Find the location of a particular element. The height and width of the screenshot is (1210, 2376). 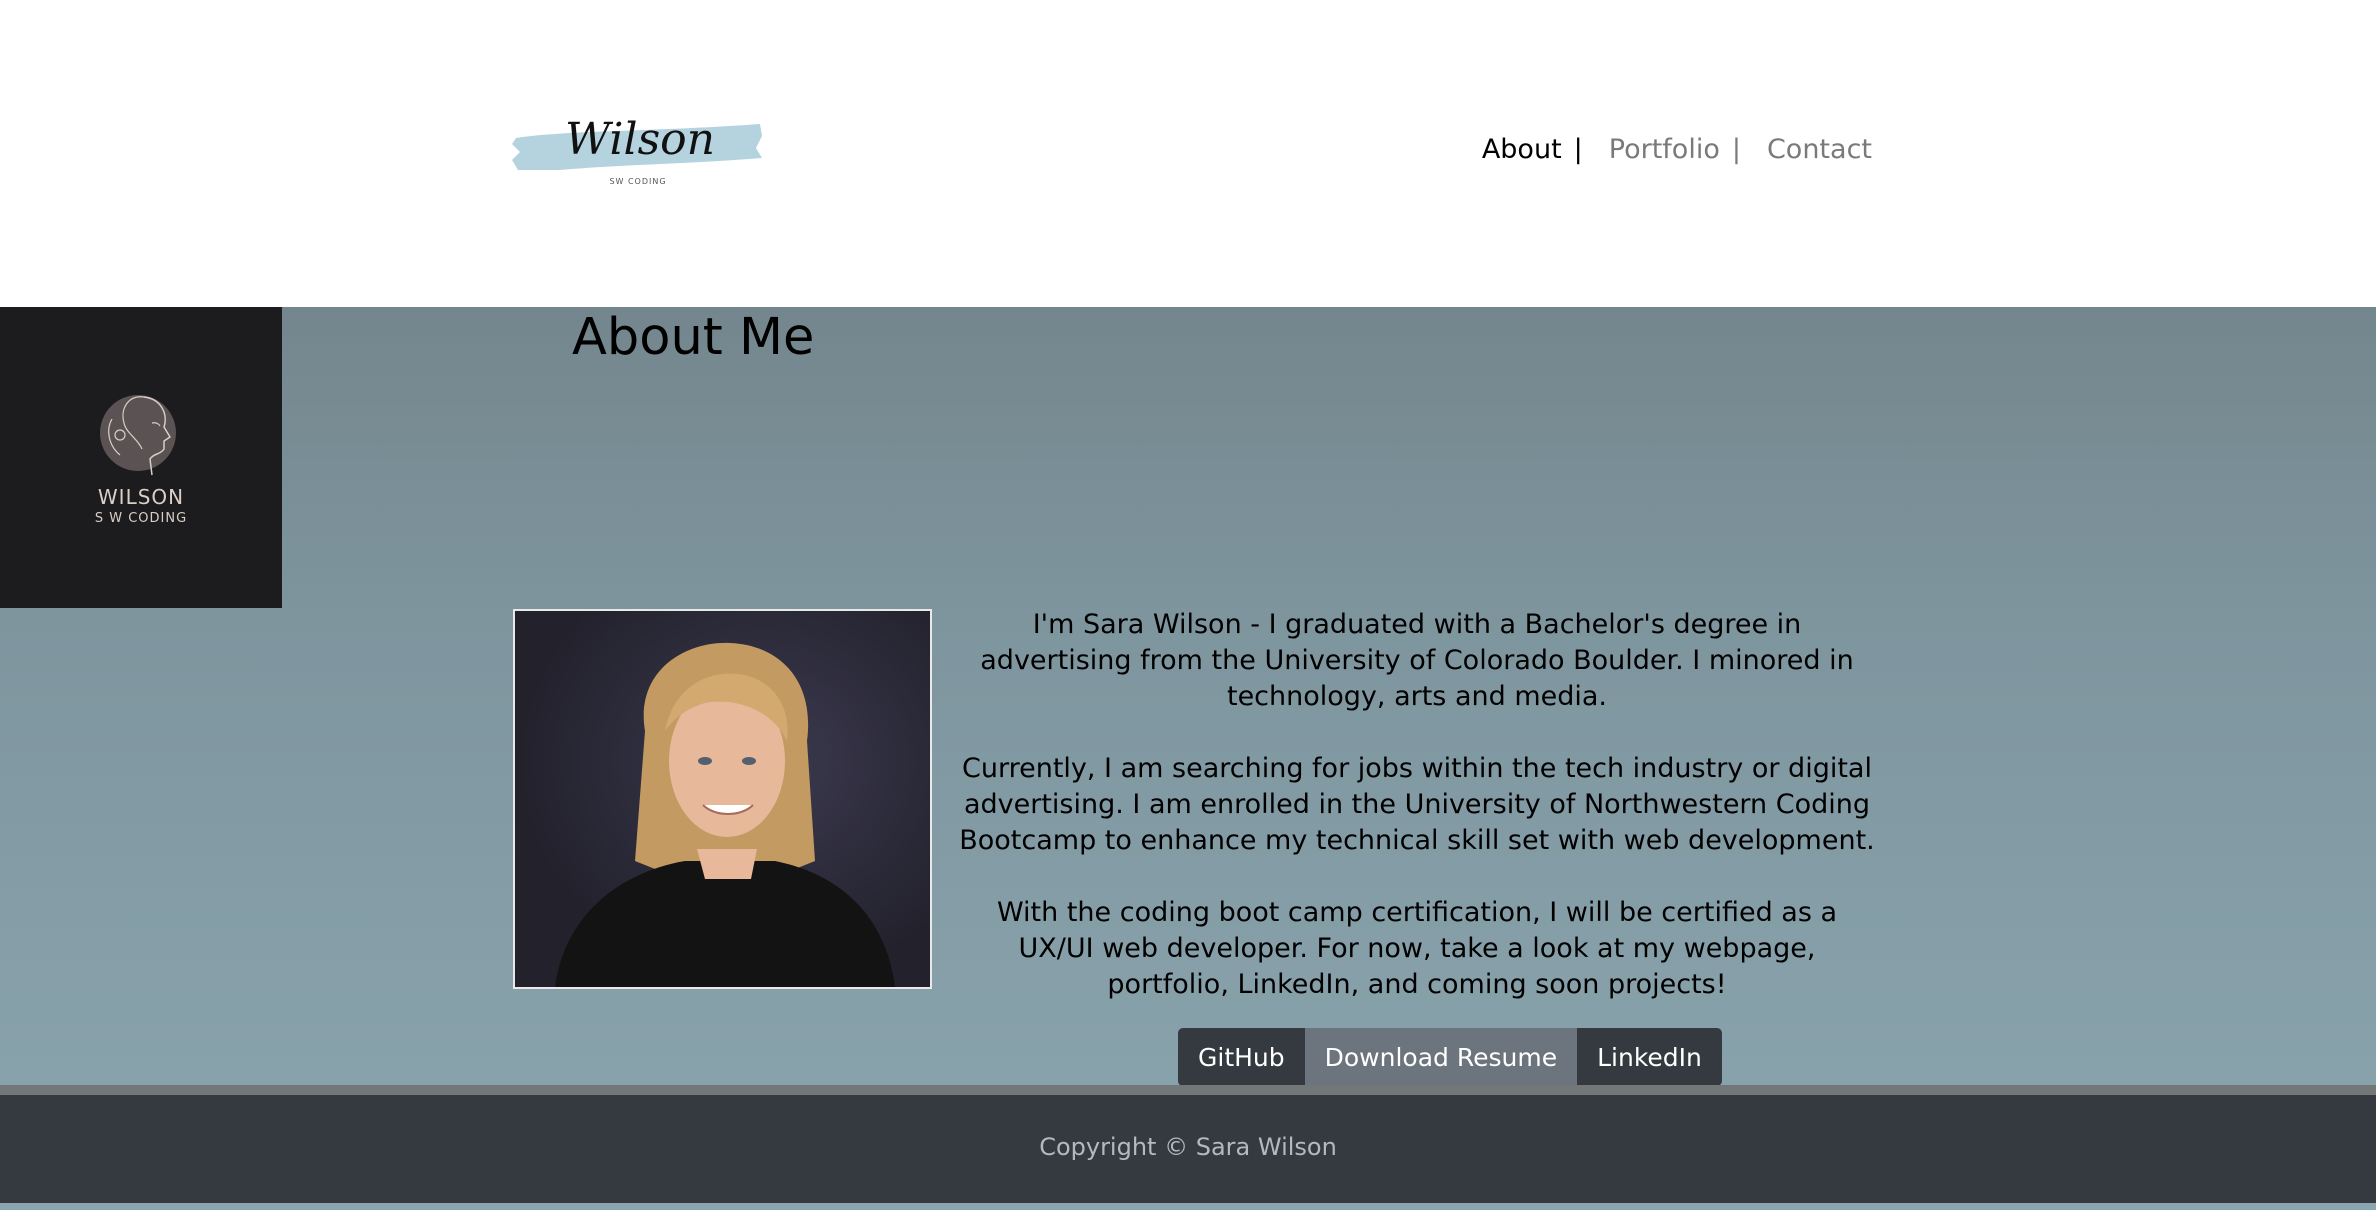

github-button: GitHub is located at coordinates (1241, 1057).